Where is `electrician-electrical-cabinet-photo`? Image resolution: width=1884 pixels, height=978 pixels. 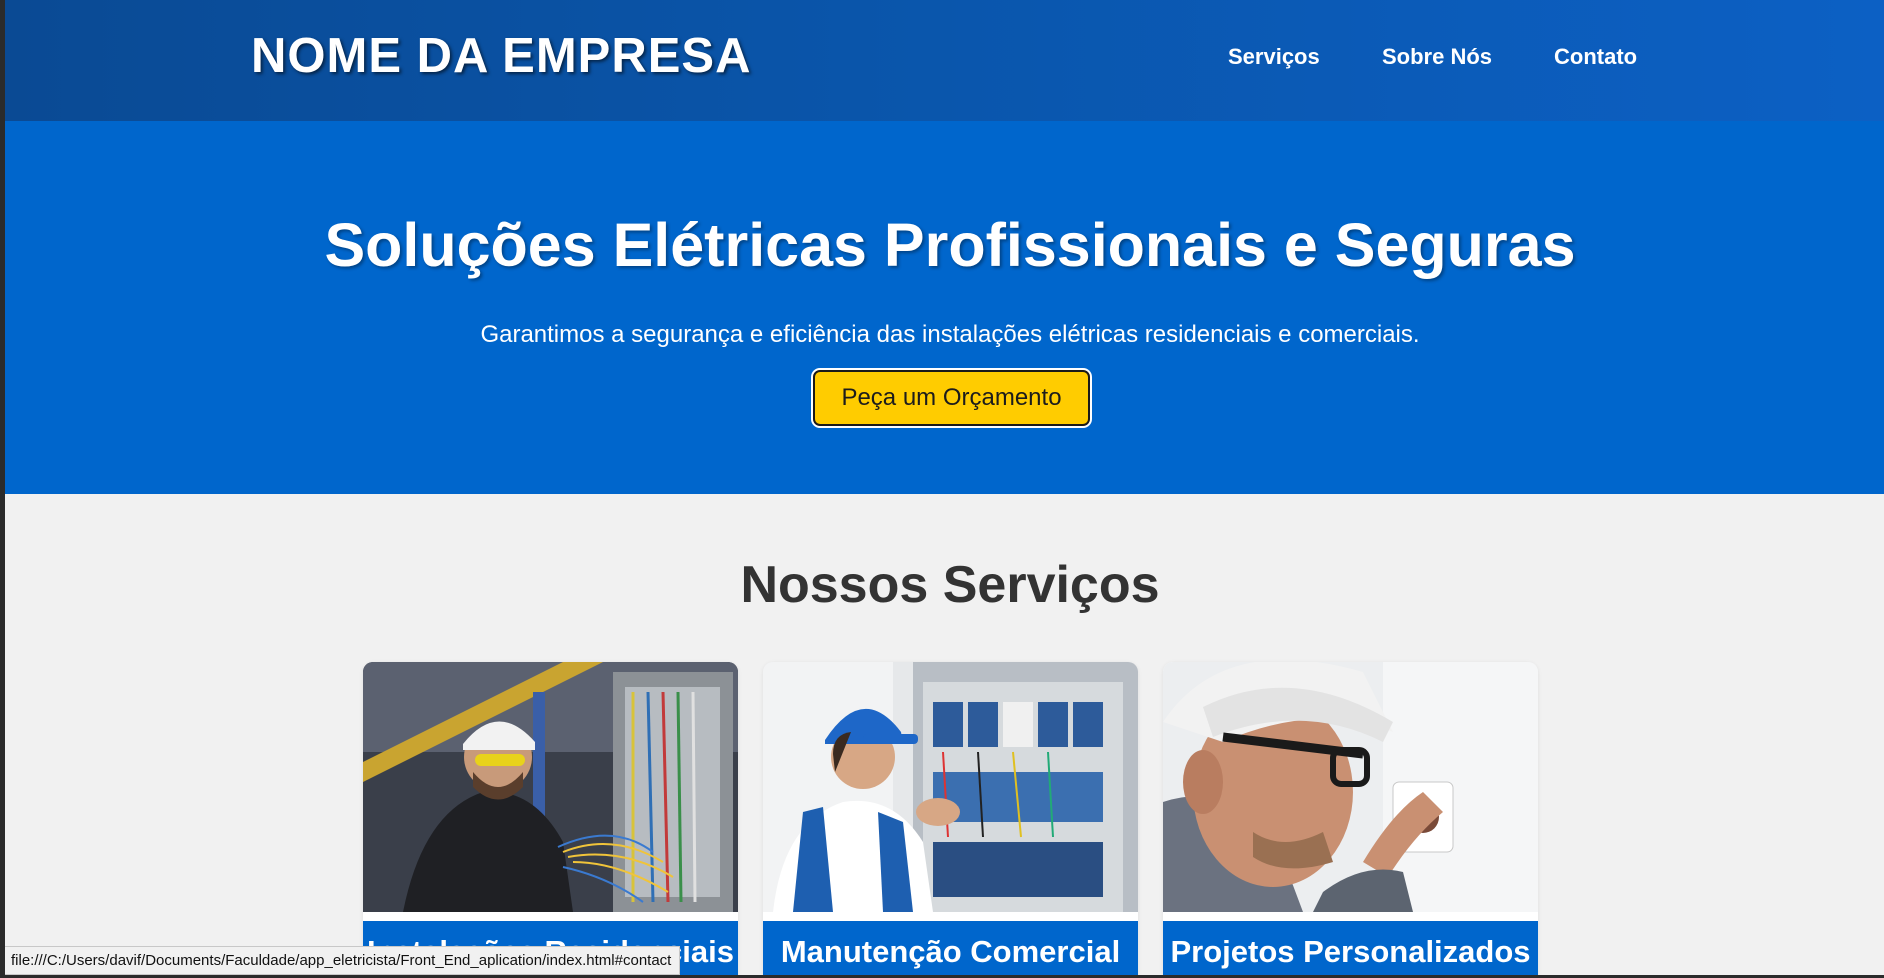 electrician-electrical-cabinet-photo is located at coordinates (950, 787).